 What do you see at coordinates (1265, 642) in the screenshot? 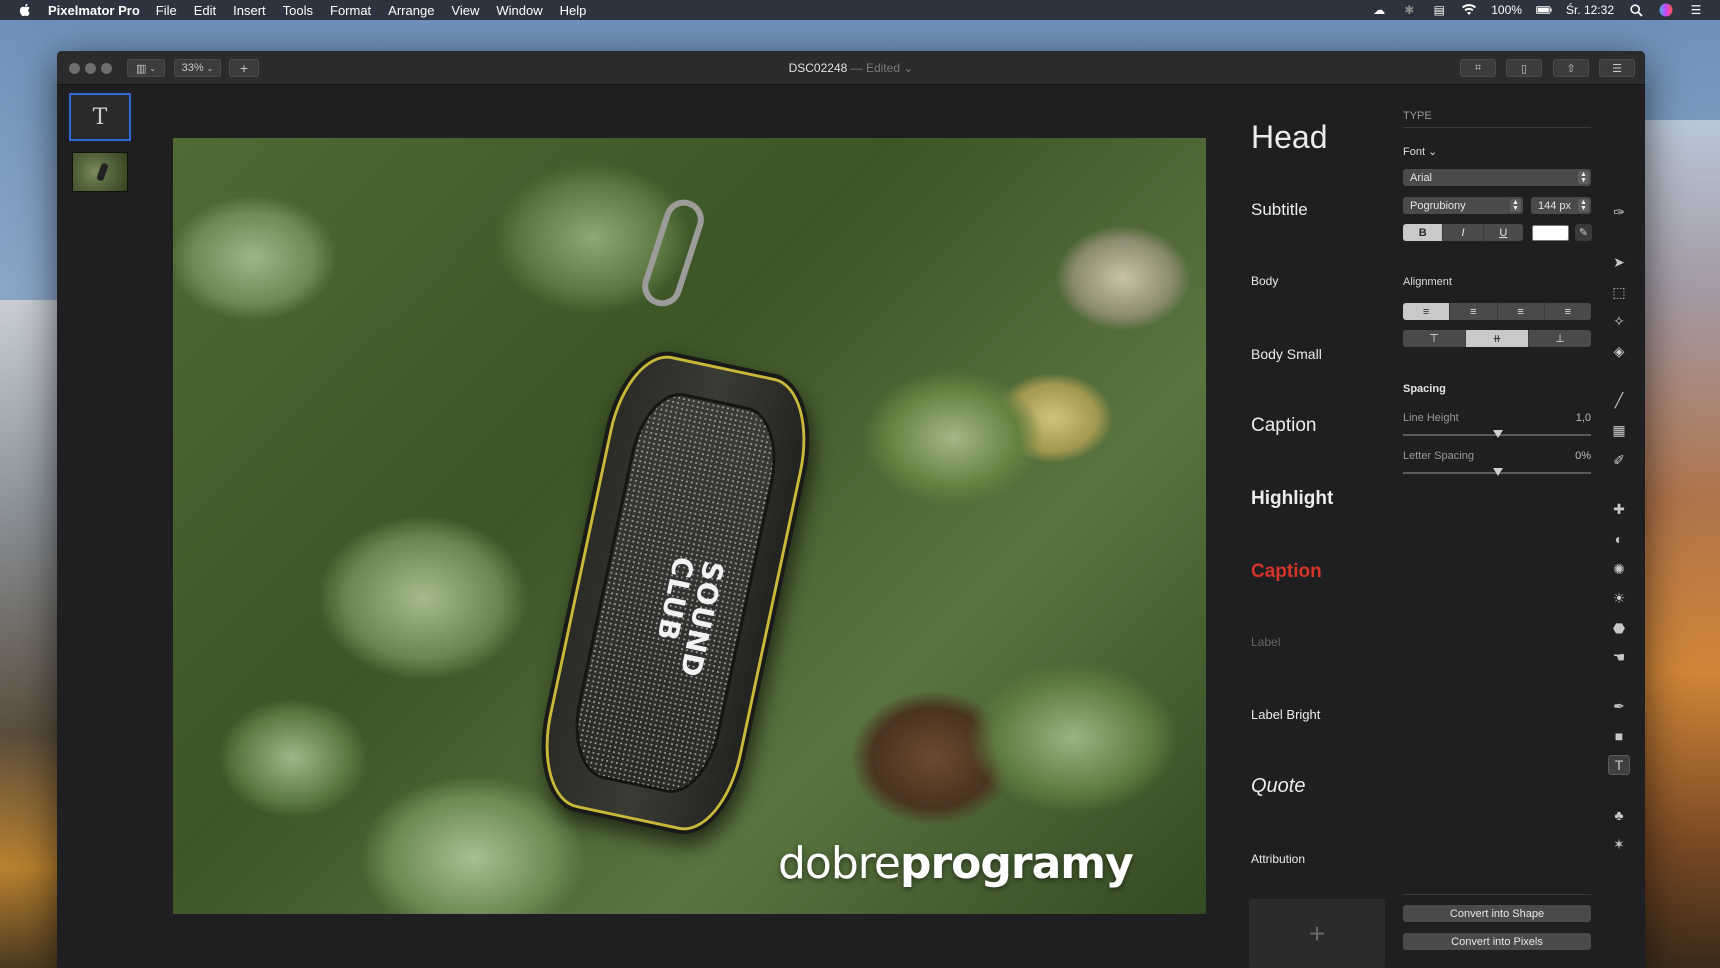
I see `style-label: Label` at bounding box center [1265, 642].